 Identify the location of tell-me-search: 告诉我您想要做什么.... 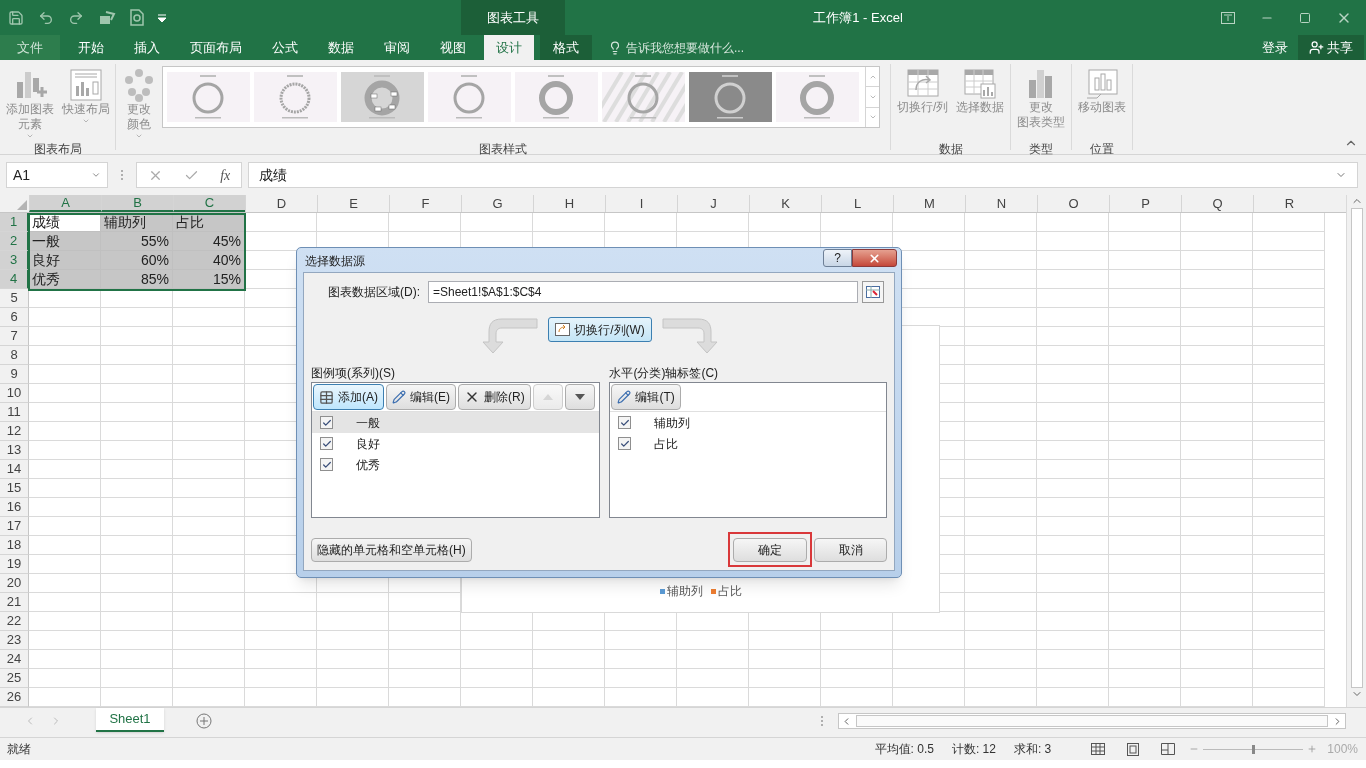
(685, 47).